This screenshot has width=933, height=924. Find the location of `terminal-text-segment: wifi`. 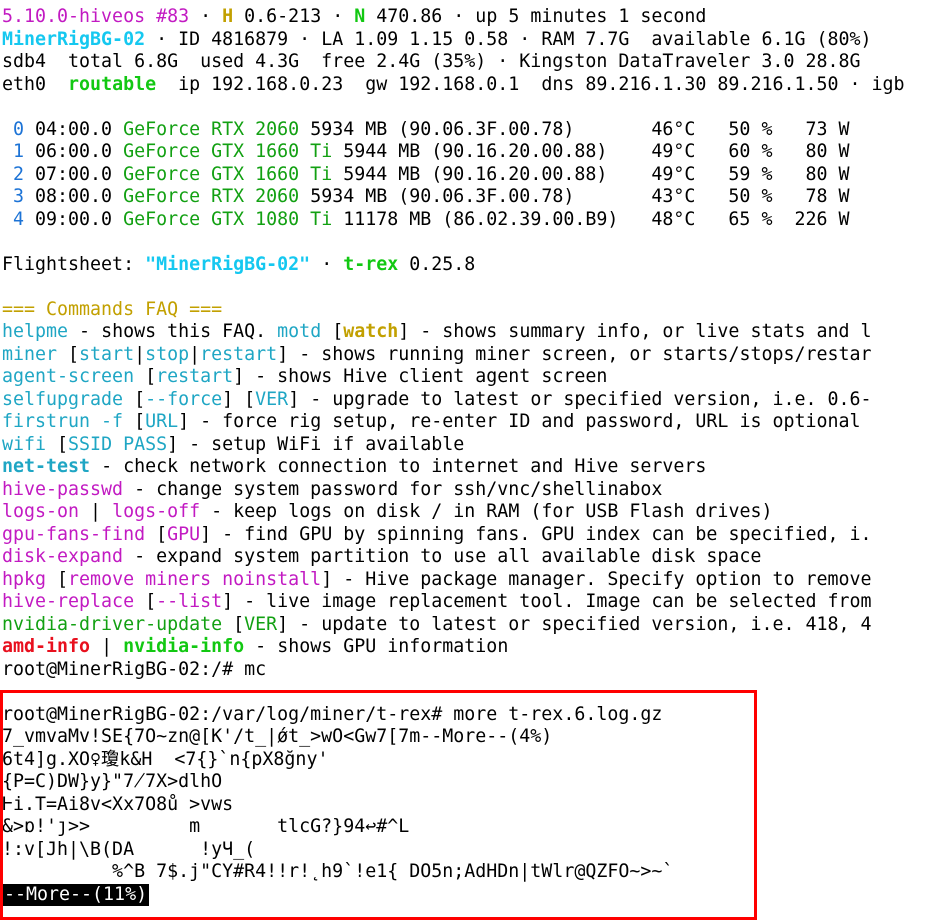

terminal-text-segment: wifi is located at coordinates (24, 444).